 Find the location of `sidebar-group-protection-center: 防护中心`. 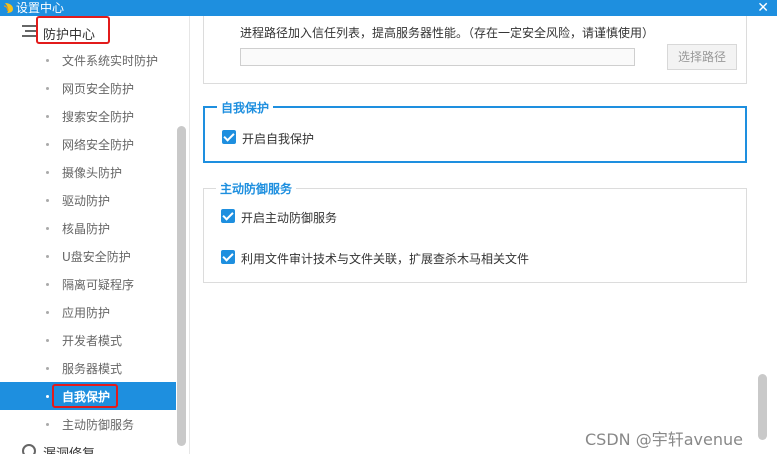

sidebar-group-protection-center: 防护中心 is located at coordinates (88, 31).